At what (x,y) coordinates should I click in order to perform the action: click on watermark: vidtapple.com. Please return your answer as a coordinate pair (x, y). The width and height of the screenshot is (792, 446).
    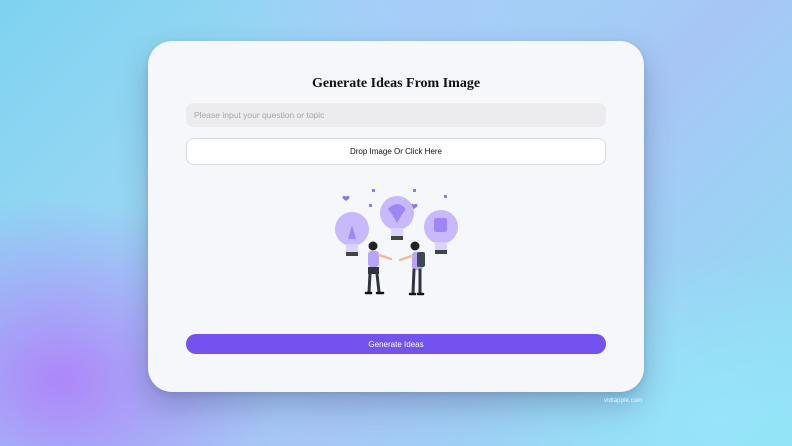
    Looking at the image, I should click on (623, 401).